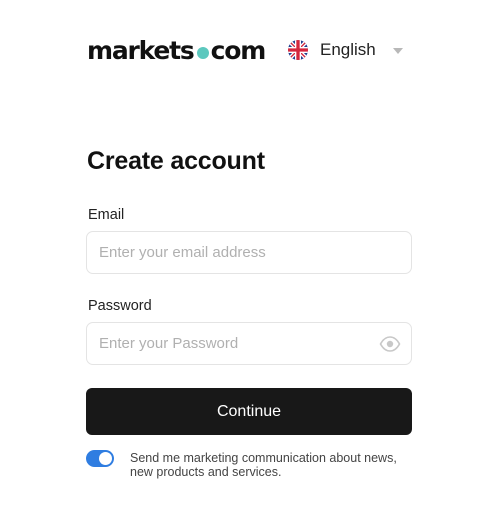 This screenshot has height=530, width=500. I want to click on language-selector: English, so click(345, 50).